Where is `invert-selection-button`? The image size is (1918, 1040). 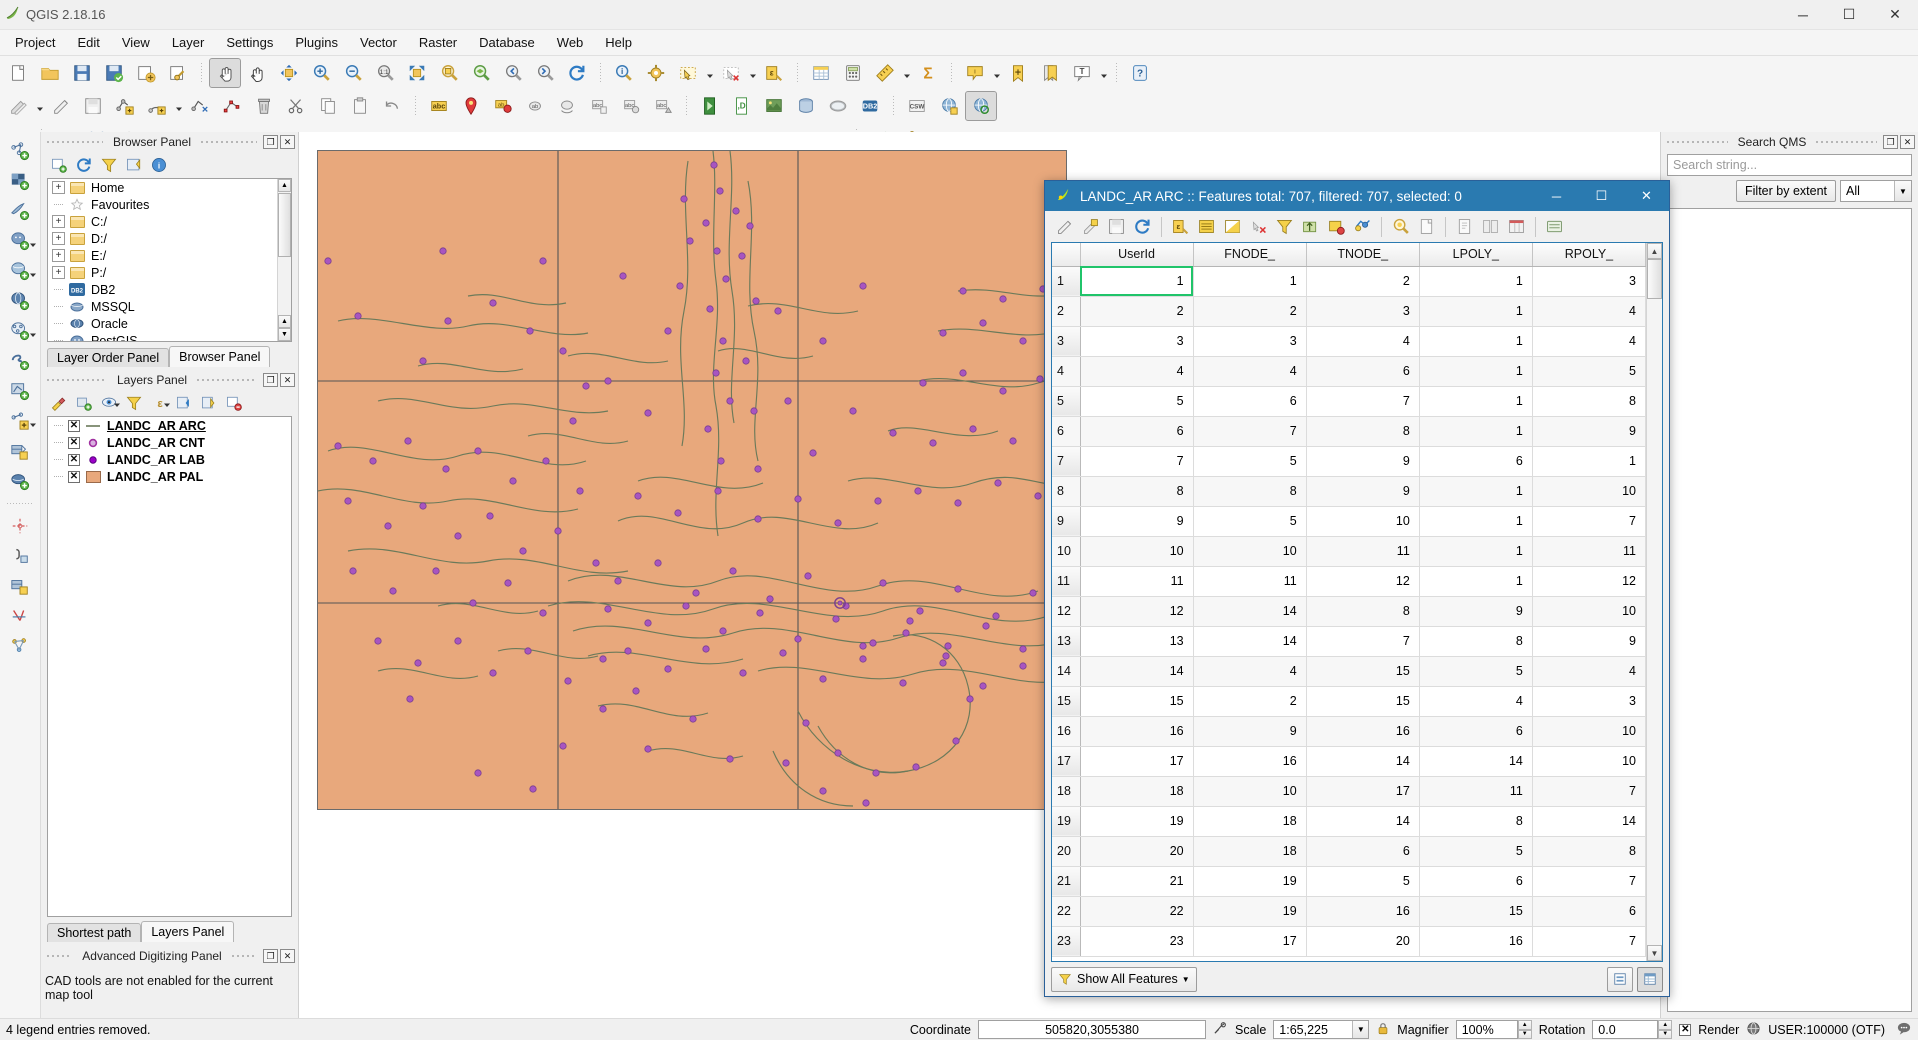
invert-selection-button is located at coordinates (1232, 226).